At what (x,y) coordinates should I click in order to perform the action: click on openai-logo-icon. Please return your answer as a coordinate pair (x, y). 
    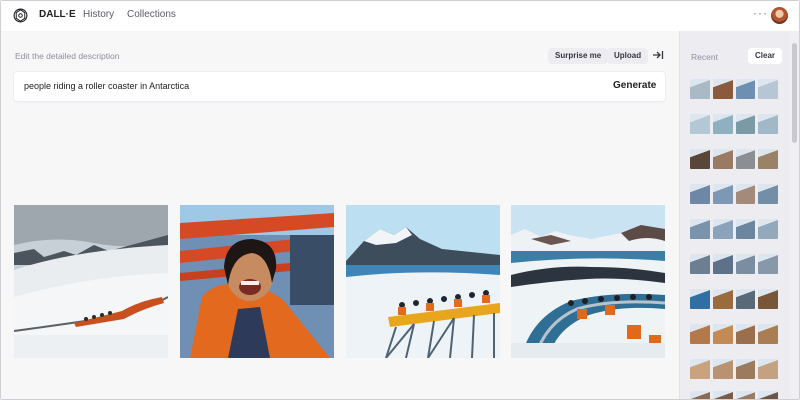
    Looking at the image, I should click on (20, 15).